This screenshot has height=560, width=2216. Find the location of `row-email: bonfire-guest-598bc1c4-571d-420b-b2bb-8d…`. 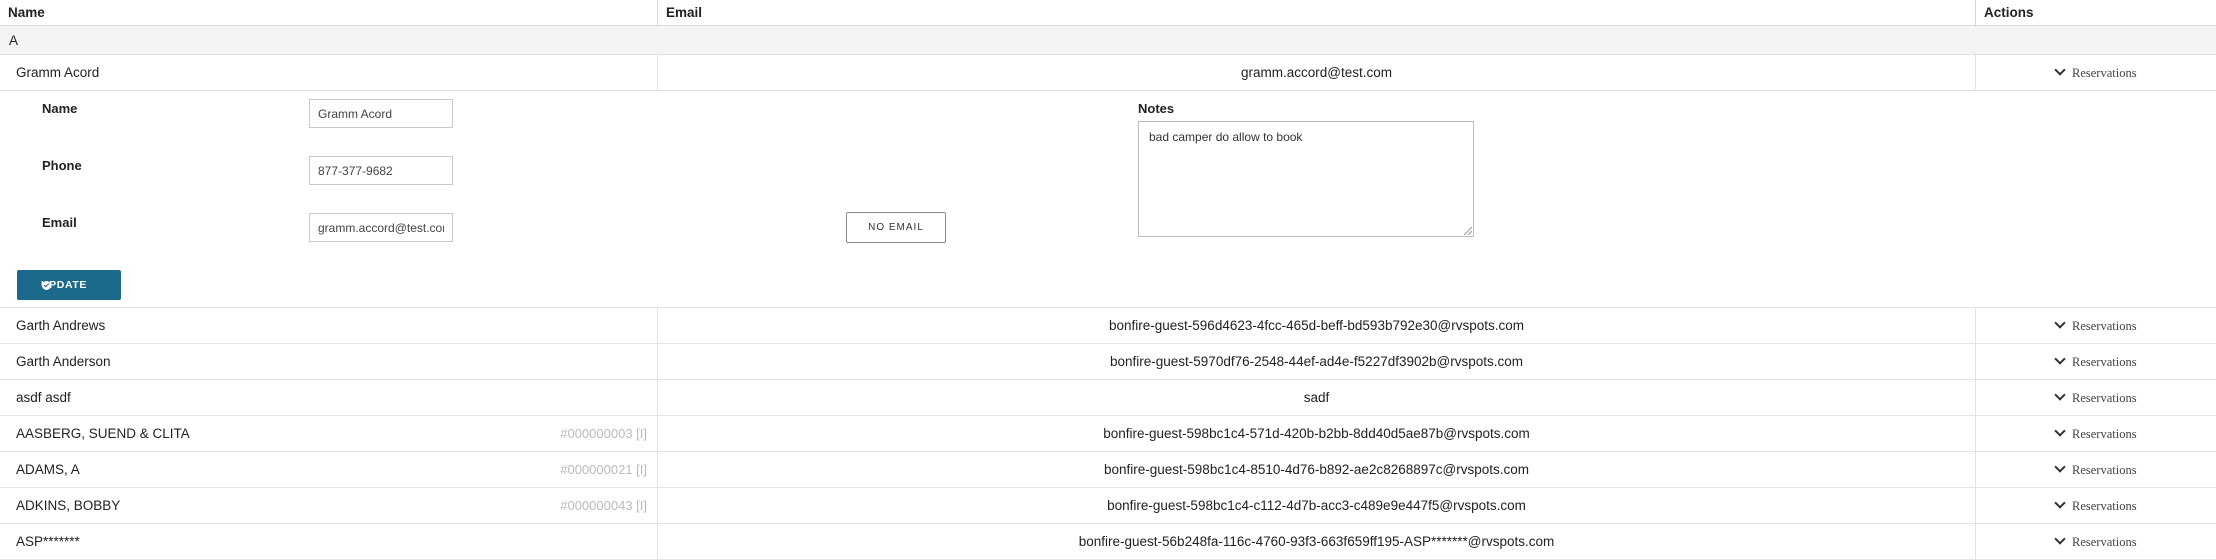

row-email: bonfire-guest-598bc1c4-571d-420b-b2bb-8d… is located at coordinates (1316, 434).